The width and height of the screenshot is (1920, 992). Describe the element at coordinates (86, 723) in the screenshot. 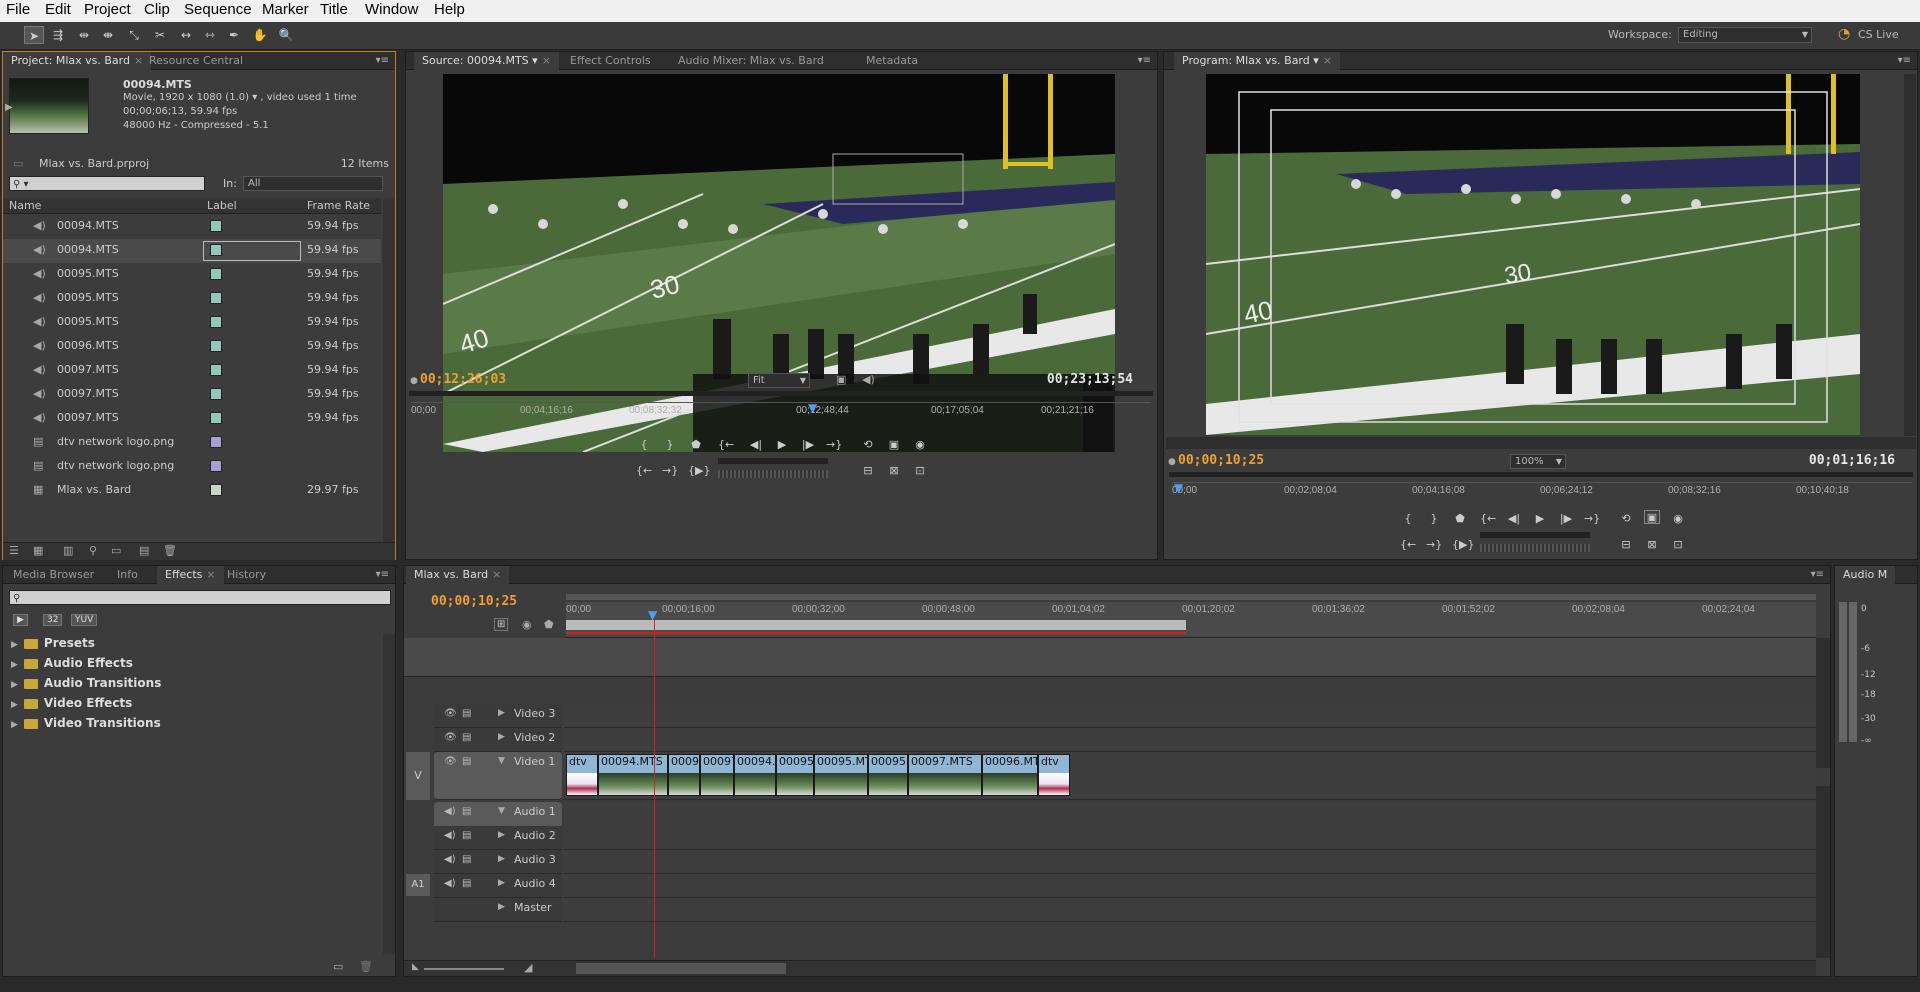

I see `folder-video-transitions: ▶ Video Transitions` at that location.